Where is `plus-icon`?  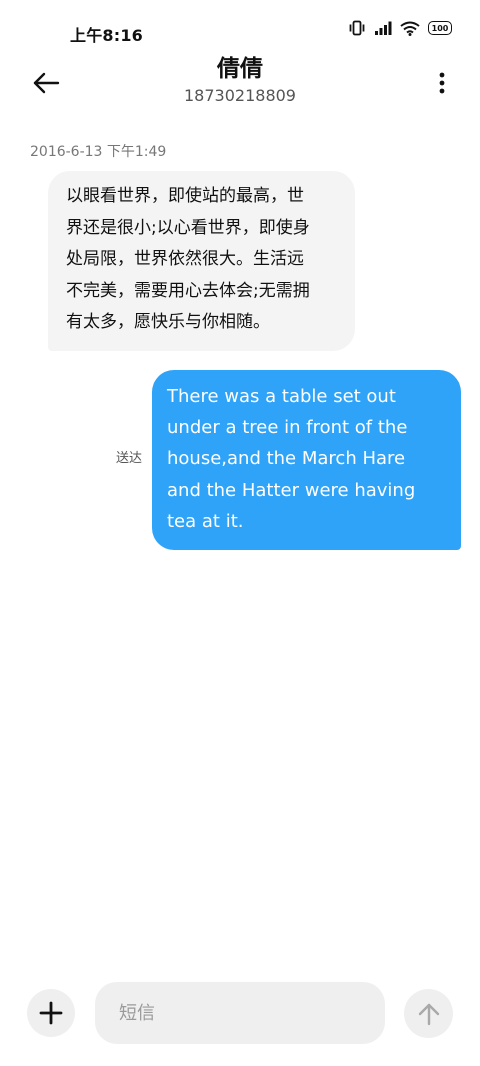 plus-icon is located at coordinates (51, 1013).